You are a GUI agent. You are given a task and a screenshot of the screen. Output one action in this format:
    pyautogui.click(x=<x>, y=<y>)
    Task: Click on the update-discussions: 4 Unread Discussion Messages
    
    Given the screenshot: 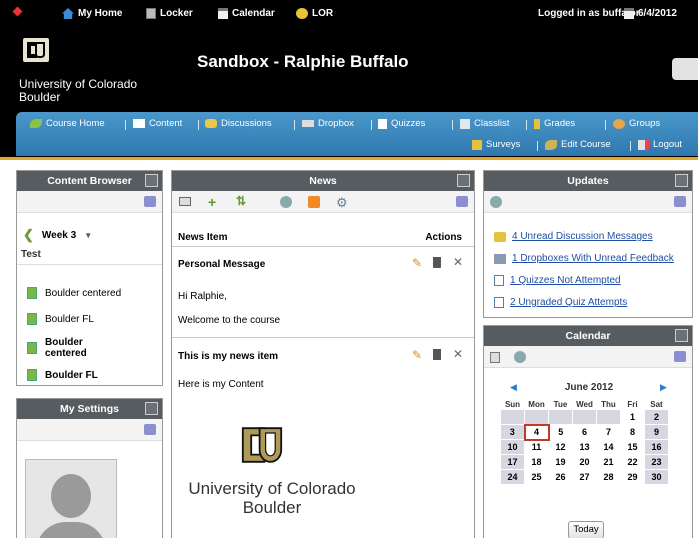 What is the action you would take?
    pyautogui.click(x=596, y=236)
    